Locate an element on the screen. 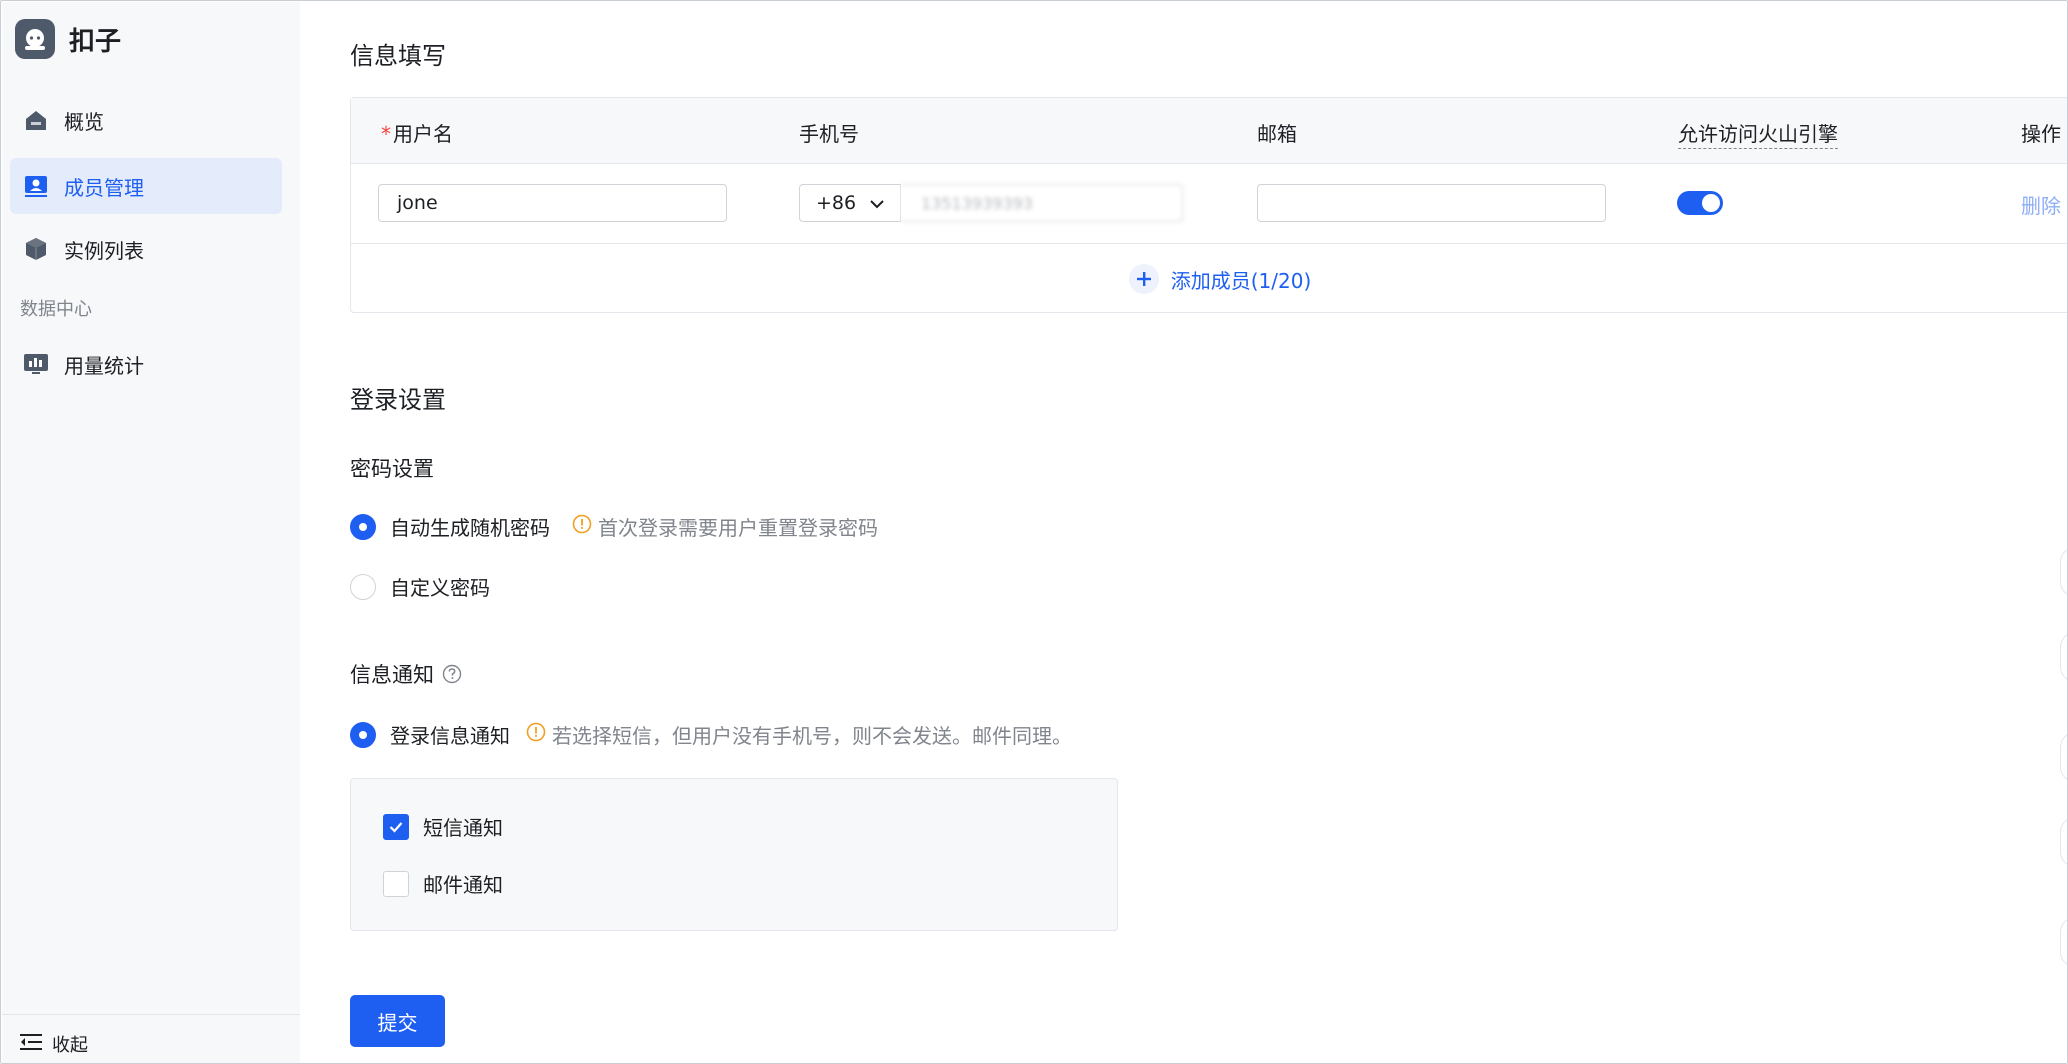  chevron-down-icon is located at coordinates (877, 203).